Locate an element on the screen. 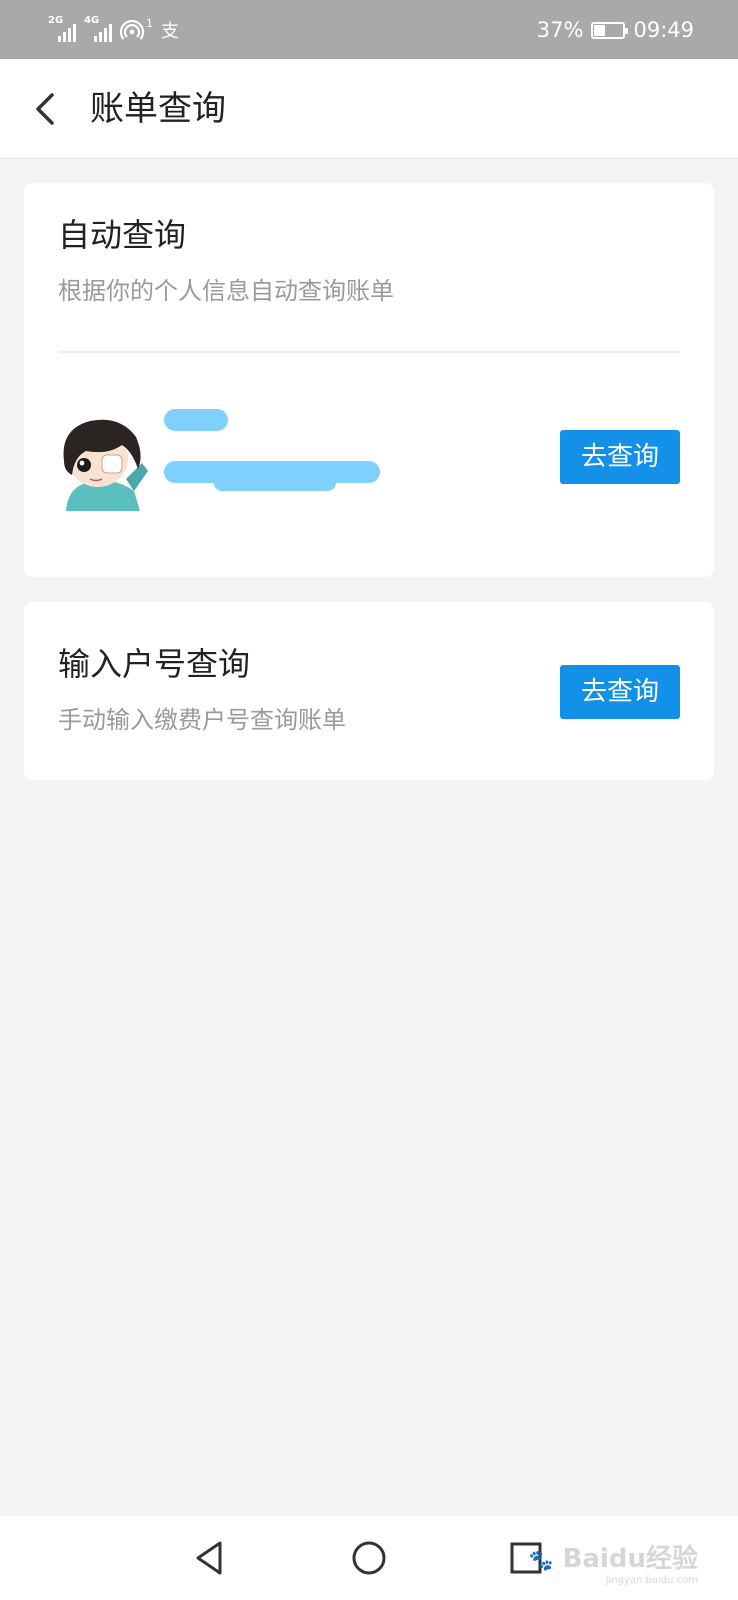 The height and width of the screenshot is (1600, 738). back-arrow-icon is located at coordinates (48, 109).